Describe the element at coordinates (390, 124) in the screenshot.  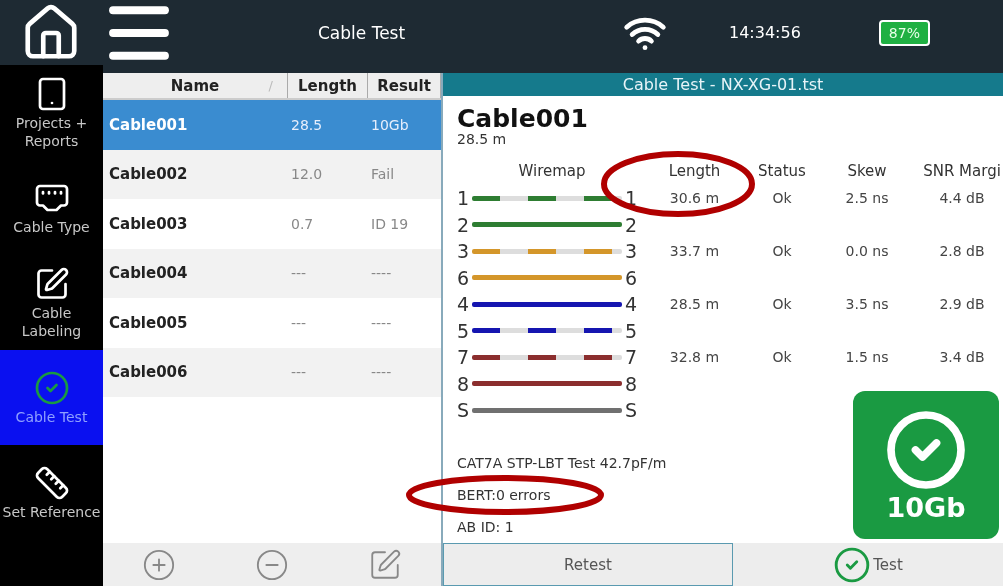
I see `table-cell-text: 10Gb` at that location.